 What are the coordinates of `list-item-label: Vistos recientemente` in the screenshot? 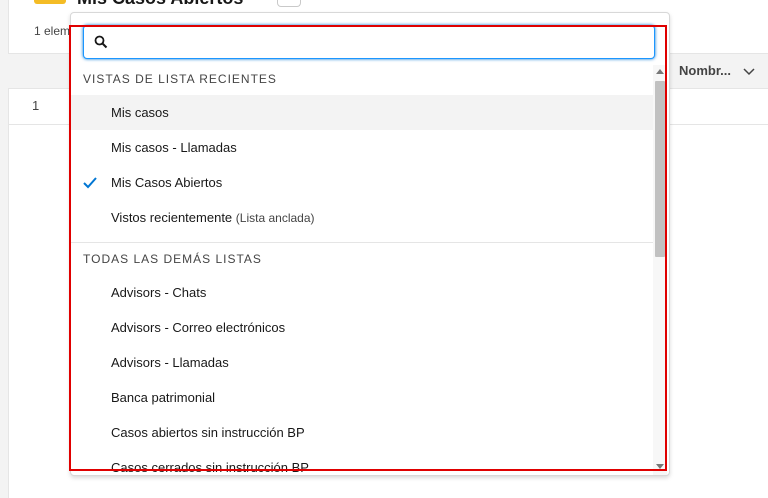 It's located at (172, 217).